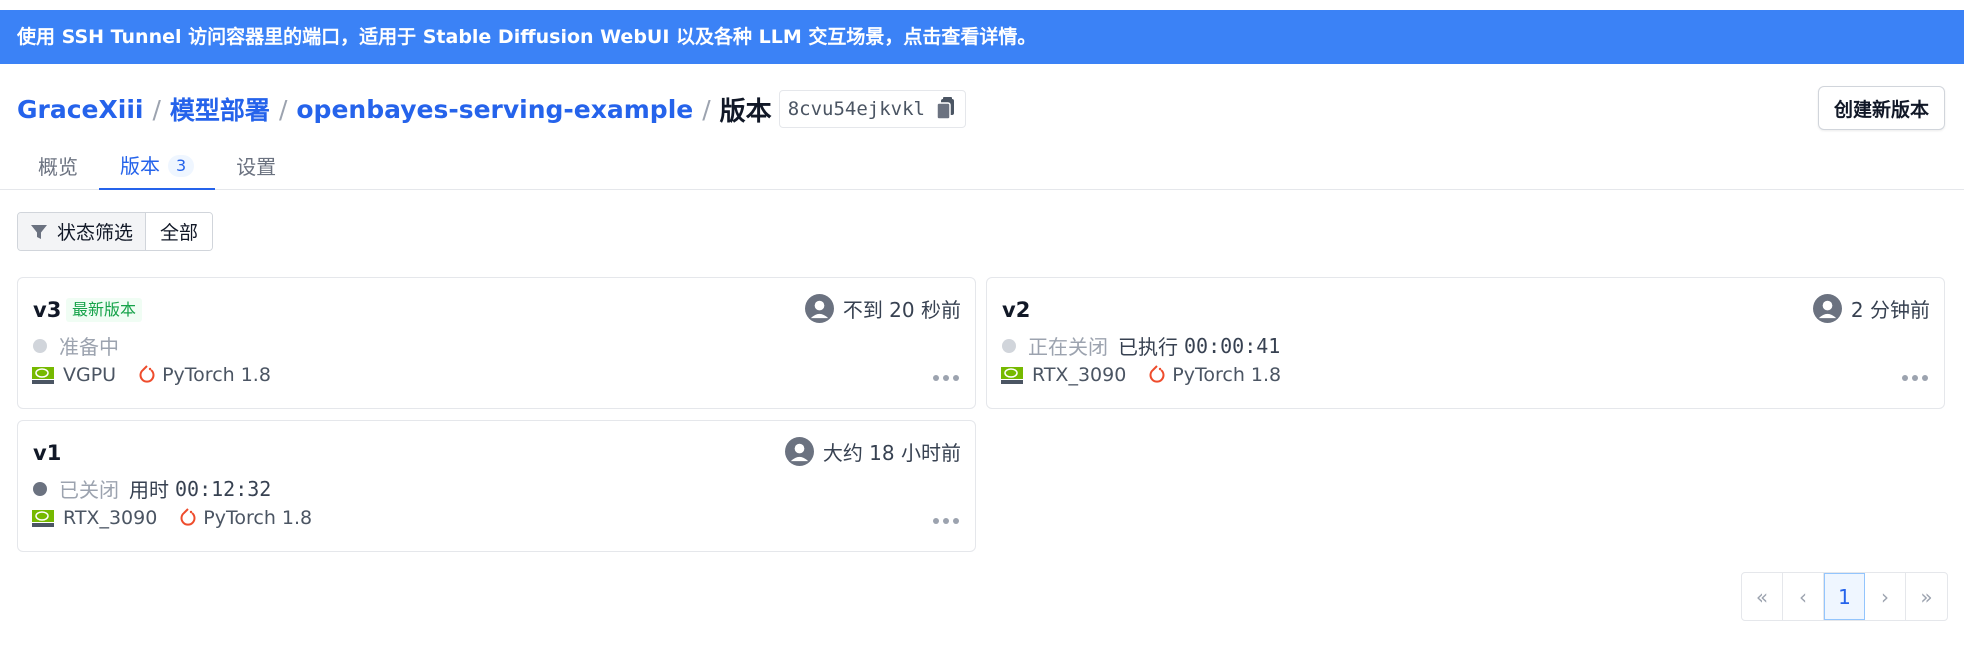  I want to click on tab-label: 设置, so click(256, 167).